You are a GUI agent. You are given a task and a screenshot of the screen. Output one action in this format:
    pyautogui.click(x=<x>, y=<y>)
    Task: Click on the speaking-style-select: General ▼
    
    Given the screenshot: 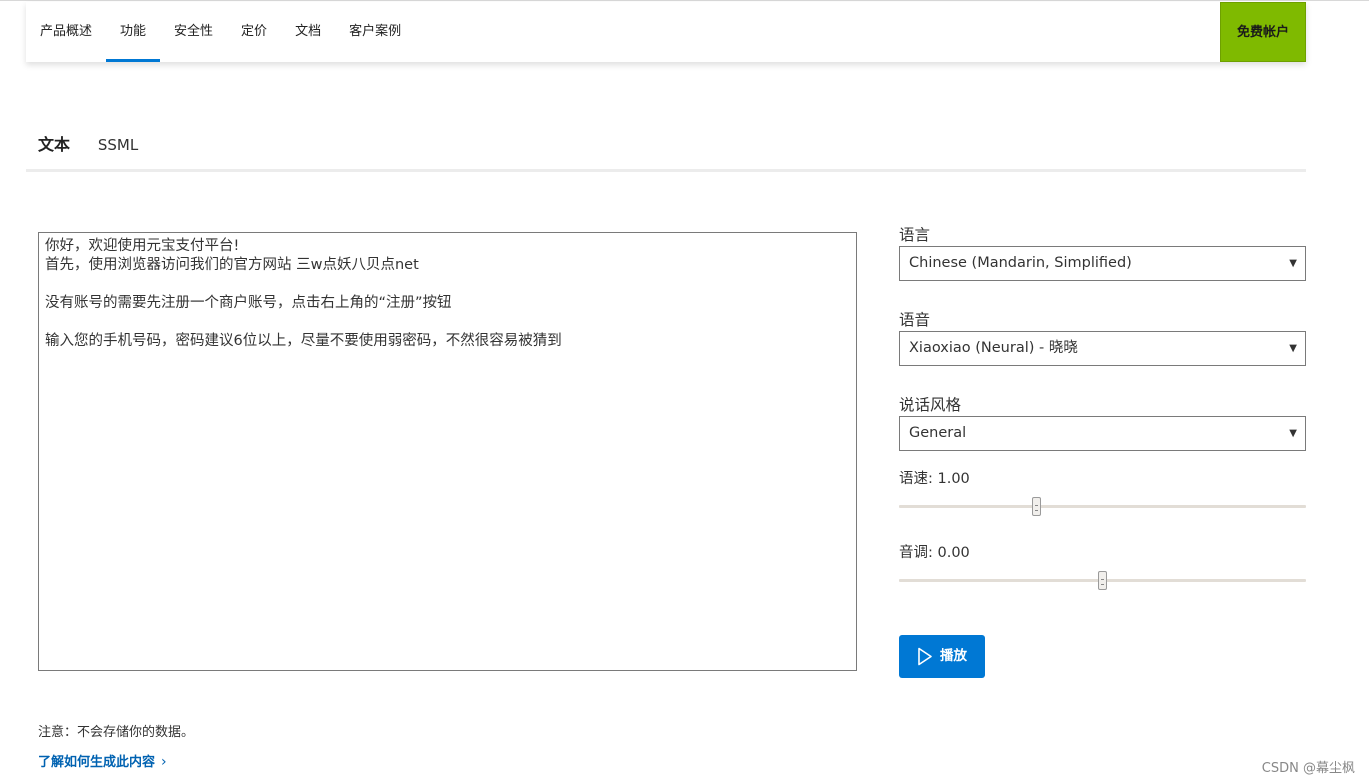 What is the action you would take?
    pyautogui.click(x=1102, y=433)
    